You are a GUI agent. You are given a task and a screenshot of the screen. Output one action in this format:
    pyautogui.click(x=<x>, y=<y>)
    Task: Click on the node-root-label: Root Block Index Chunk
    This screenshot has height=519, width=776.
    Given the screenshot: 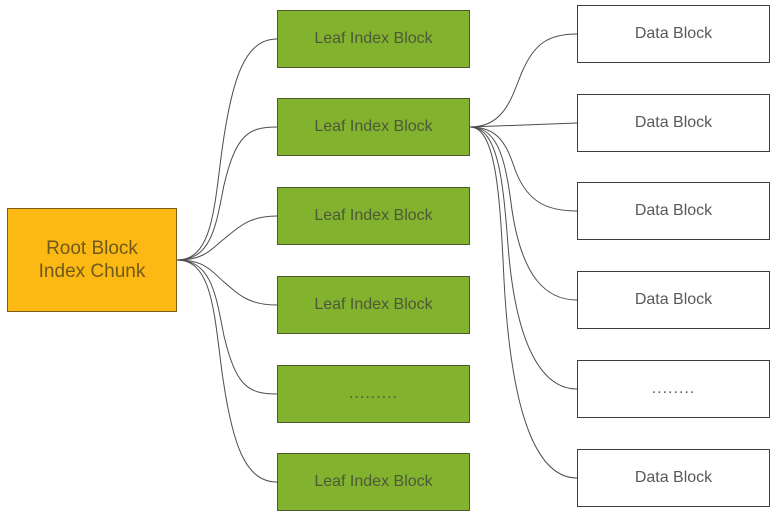 What is the action you would take?
    pyautogui.click(x=92, y=259)
    